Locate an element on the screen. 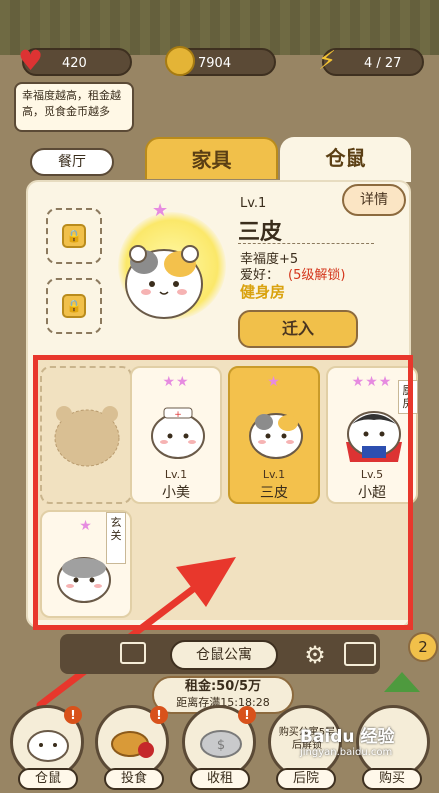 This screenshot has width=439, height=793. watermark-url: jingyan.baidu.com is located at coordinates (346, 752).